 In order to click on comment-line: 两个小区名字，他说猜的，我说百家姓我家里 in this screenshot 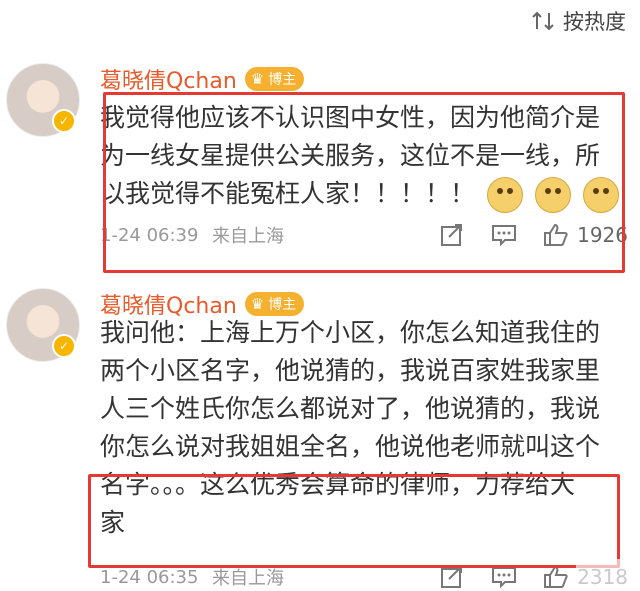, I will do `click(350, 370)`.